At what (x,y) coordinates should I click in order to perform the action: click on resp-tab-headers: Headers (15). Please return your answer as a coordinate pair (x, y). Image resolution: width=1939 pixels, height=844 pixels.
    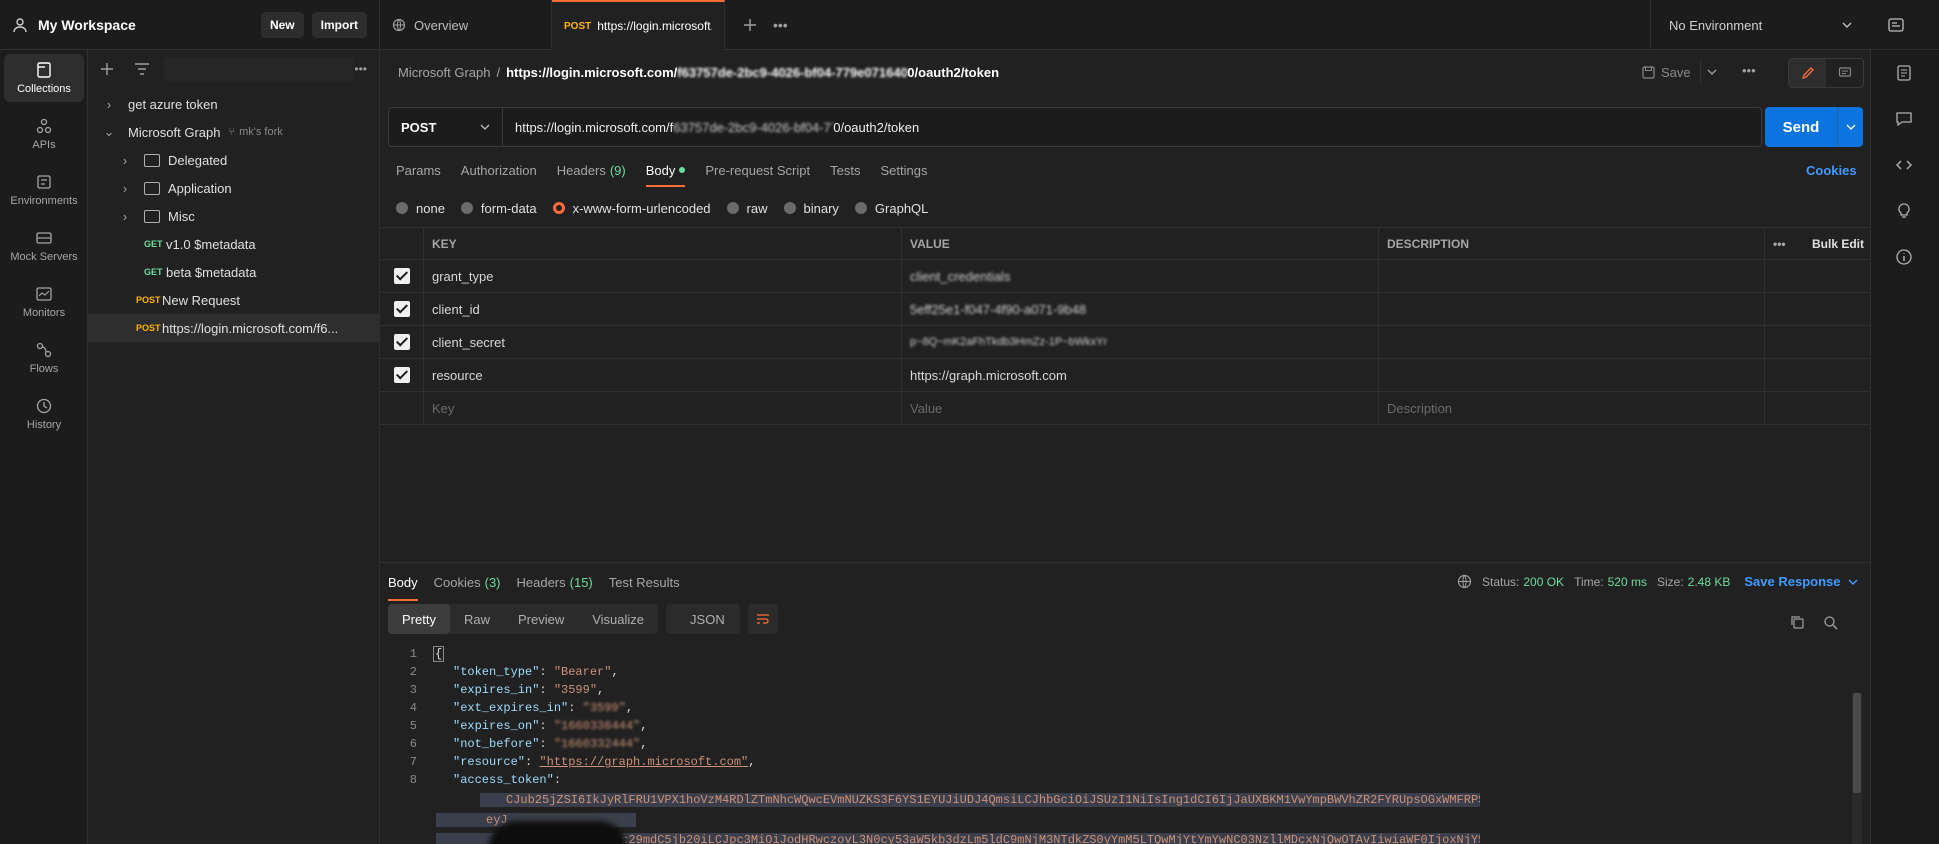
    Looking at the image, I should click on (555, 582).